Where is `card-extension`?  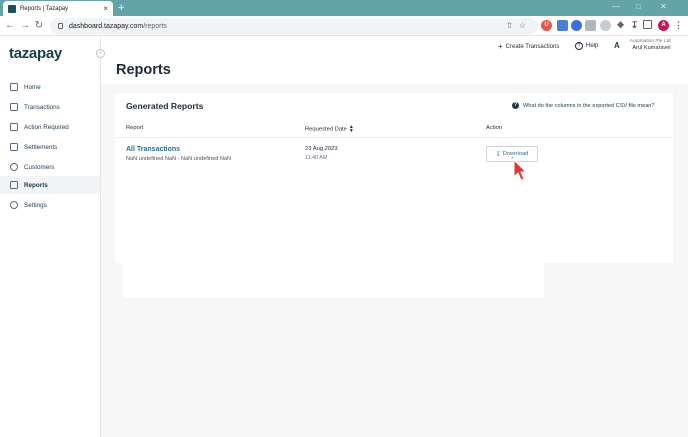
card-extension is located at coordinates (333, 280).